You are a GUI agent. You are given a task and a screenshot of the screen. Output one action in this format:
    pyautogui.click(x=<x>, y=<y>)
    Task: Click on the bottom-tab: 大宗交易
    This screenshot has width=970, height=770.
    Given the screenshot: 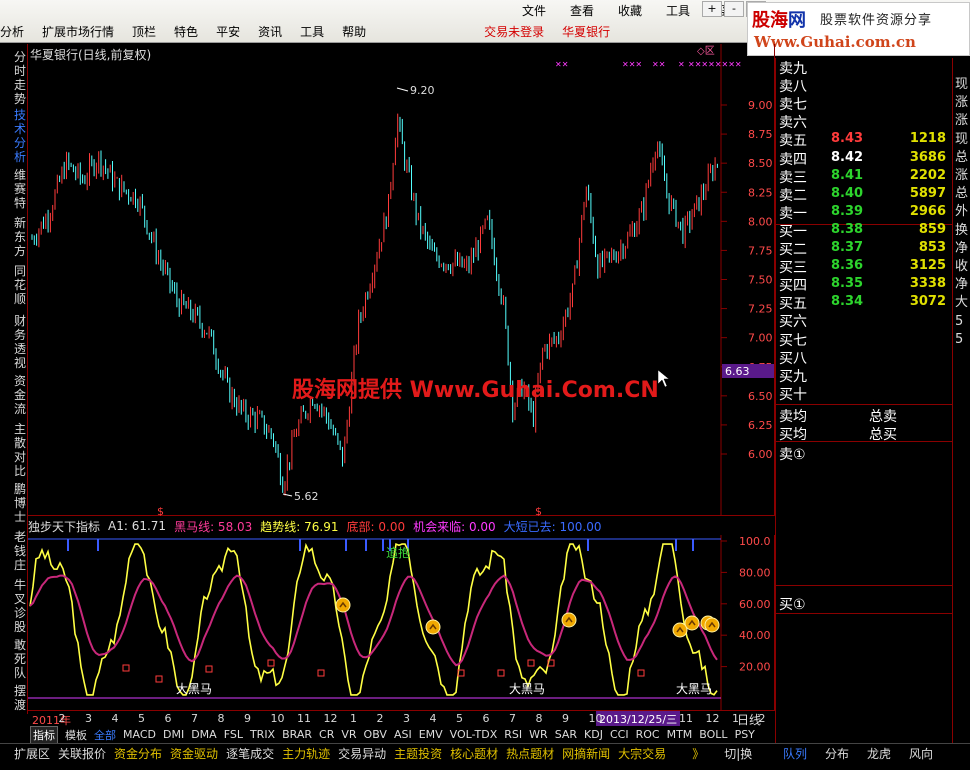 What is the action you would take?
    pyautogui.click(x=642, y=753)
    